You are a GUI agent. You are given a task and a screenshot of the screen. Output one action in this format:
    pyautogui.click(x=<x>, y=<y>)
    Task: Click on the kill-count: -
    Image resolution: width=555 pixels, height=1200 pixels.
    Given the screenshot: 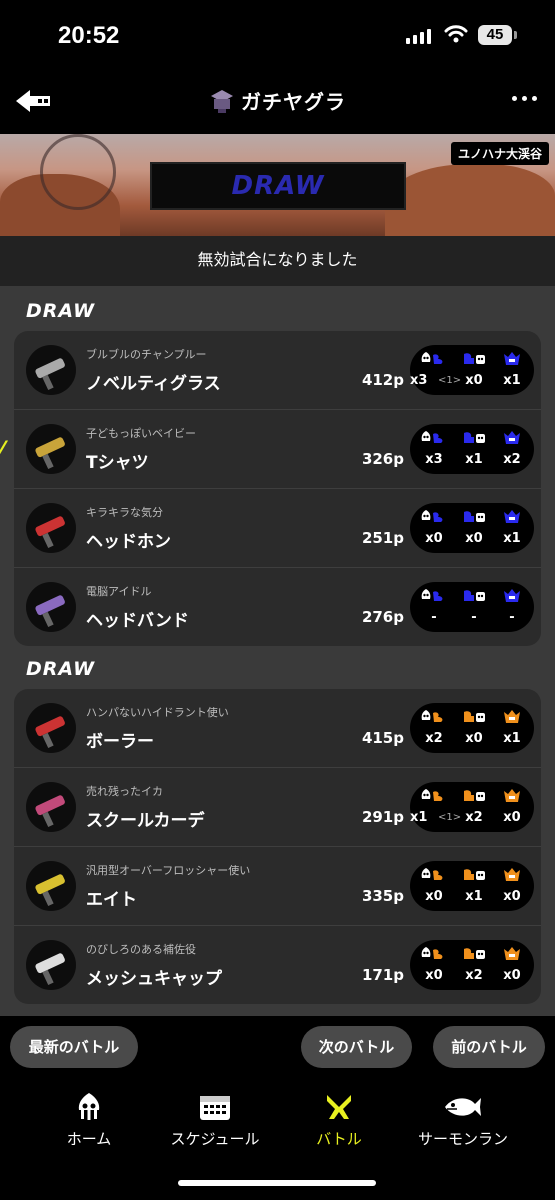 What is the action you would take?
    pyautogui.click(x=434, y=617)
    